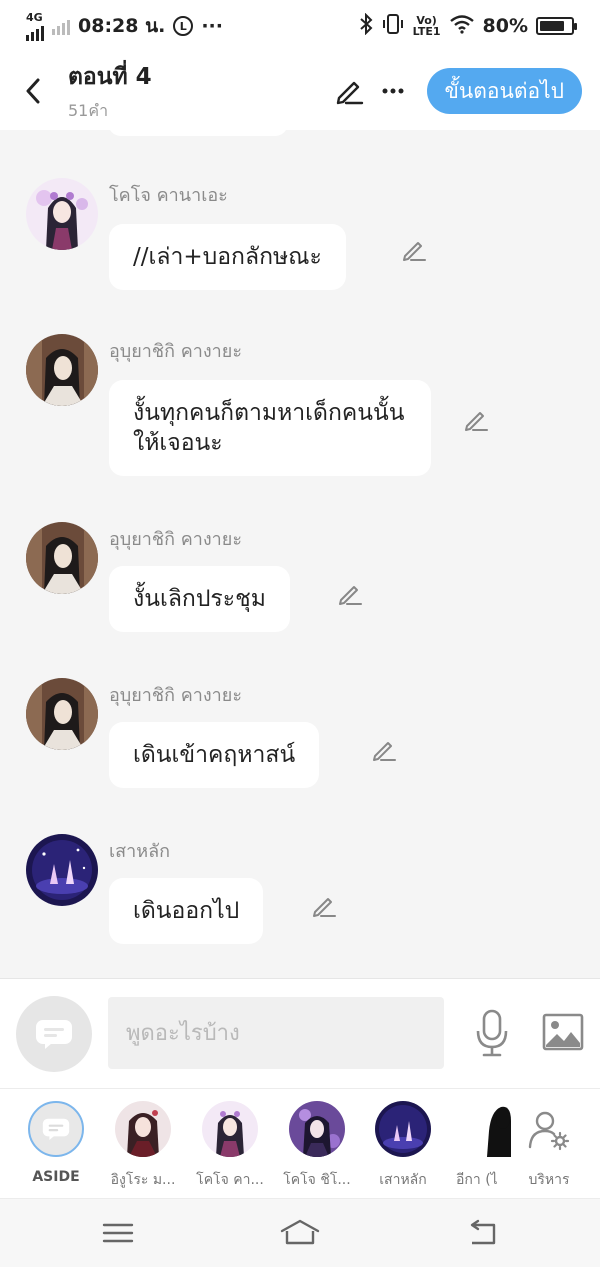 The height and width of the screenshot is (1267, 600). I want to click on aside-avatar, so click(56, 1129).